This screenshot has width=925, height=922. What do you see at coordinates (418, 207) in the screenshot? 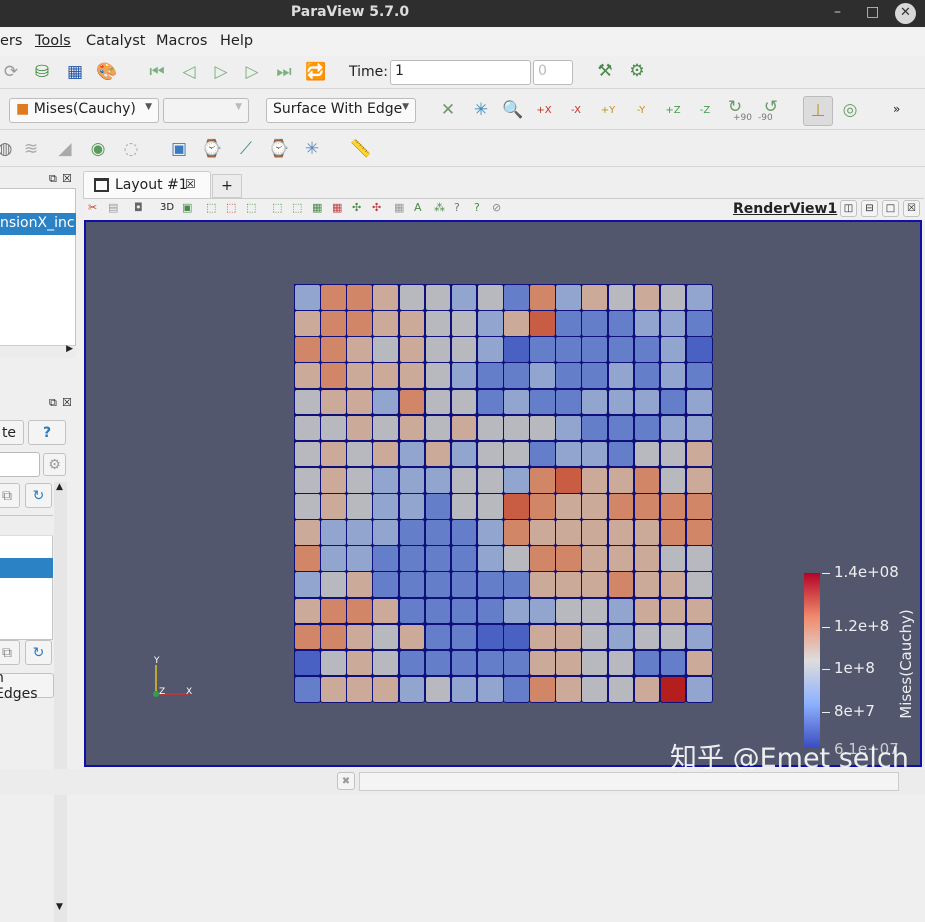
I see `show-labels-icon: A` at bounding box center [418, 207].